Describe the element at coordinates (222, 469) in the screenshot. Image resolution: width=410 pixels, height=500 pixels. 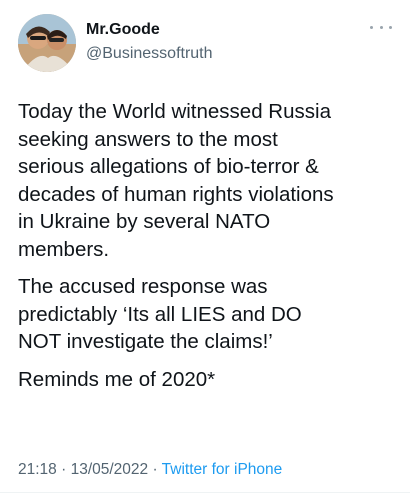
I see `tweet-source: Twitter for iPhone` at that location.